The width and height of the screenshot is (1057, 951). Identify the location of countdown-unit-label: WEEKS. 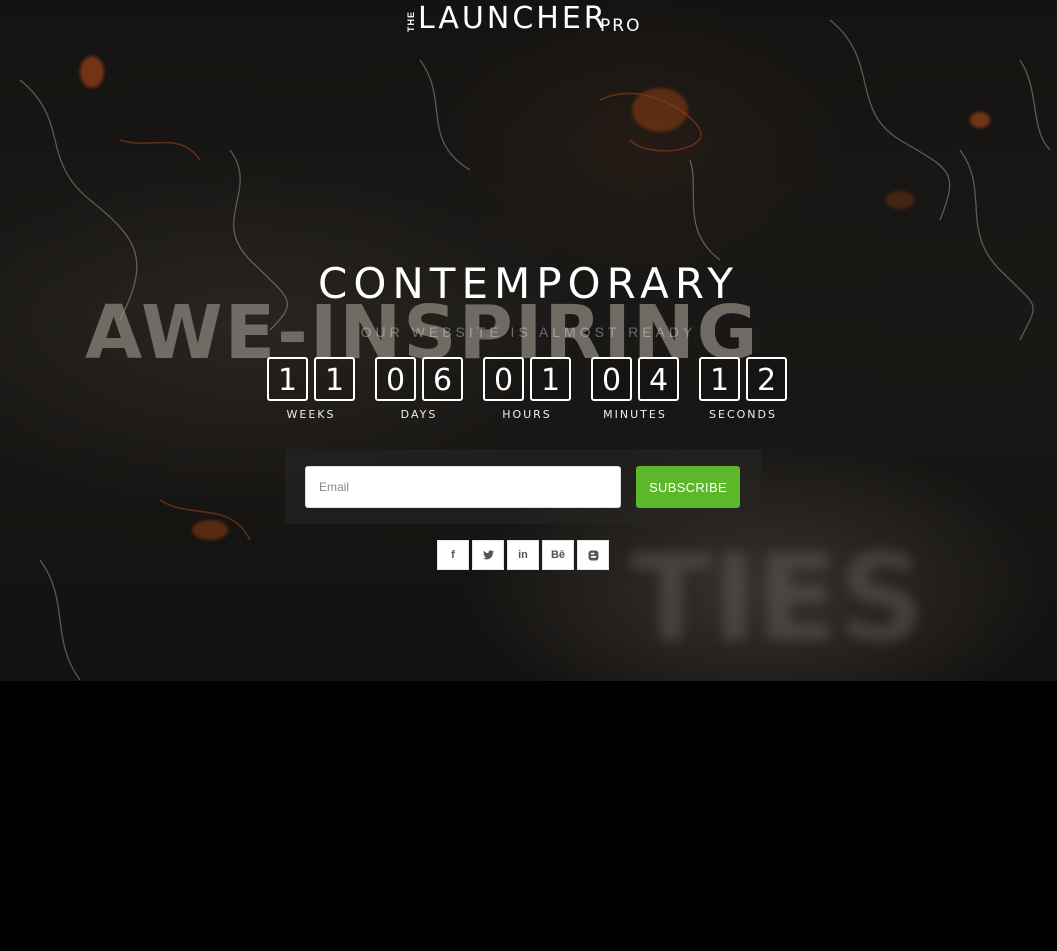
(311, 414).